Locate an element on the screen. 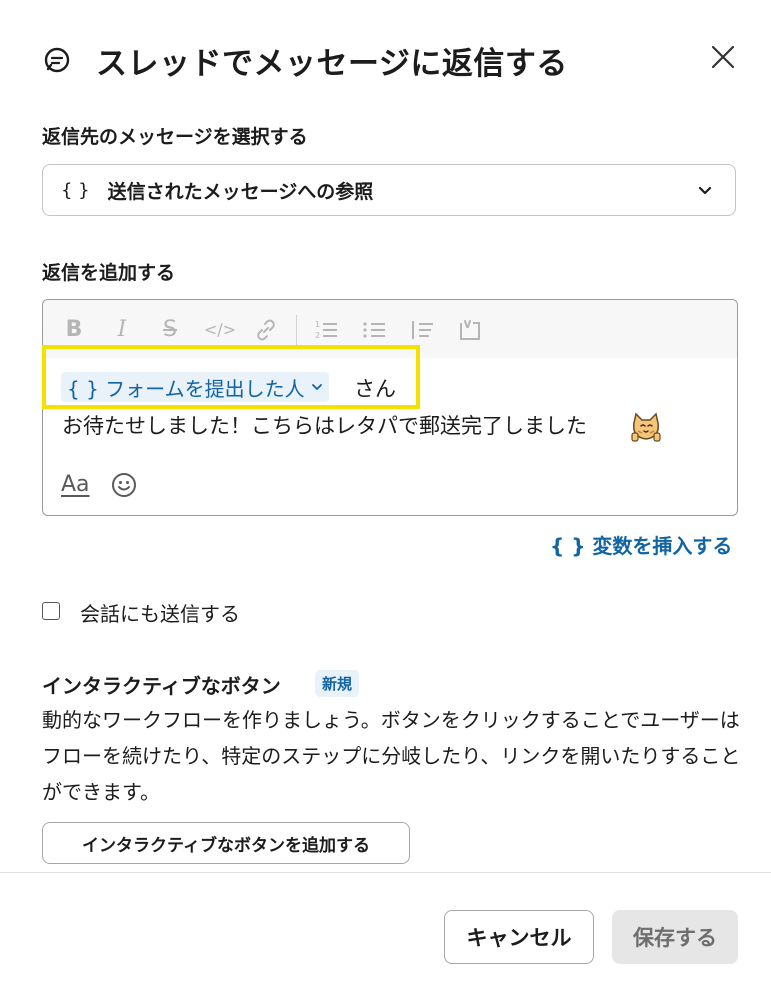  reply-suffix-text: さん is located at coordinates (375, 389).